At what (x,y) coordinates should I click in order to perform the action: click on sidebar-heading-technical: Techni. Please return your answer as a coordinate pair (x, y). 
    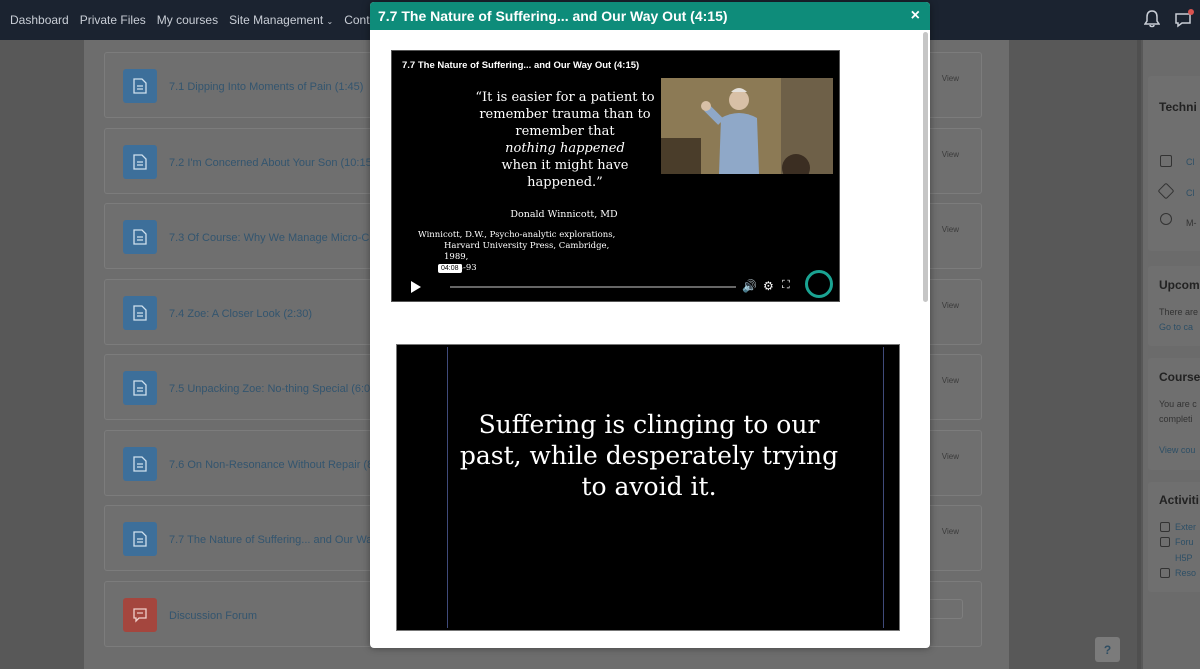
    Looking at the image, I should click on (1178, 107).